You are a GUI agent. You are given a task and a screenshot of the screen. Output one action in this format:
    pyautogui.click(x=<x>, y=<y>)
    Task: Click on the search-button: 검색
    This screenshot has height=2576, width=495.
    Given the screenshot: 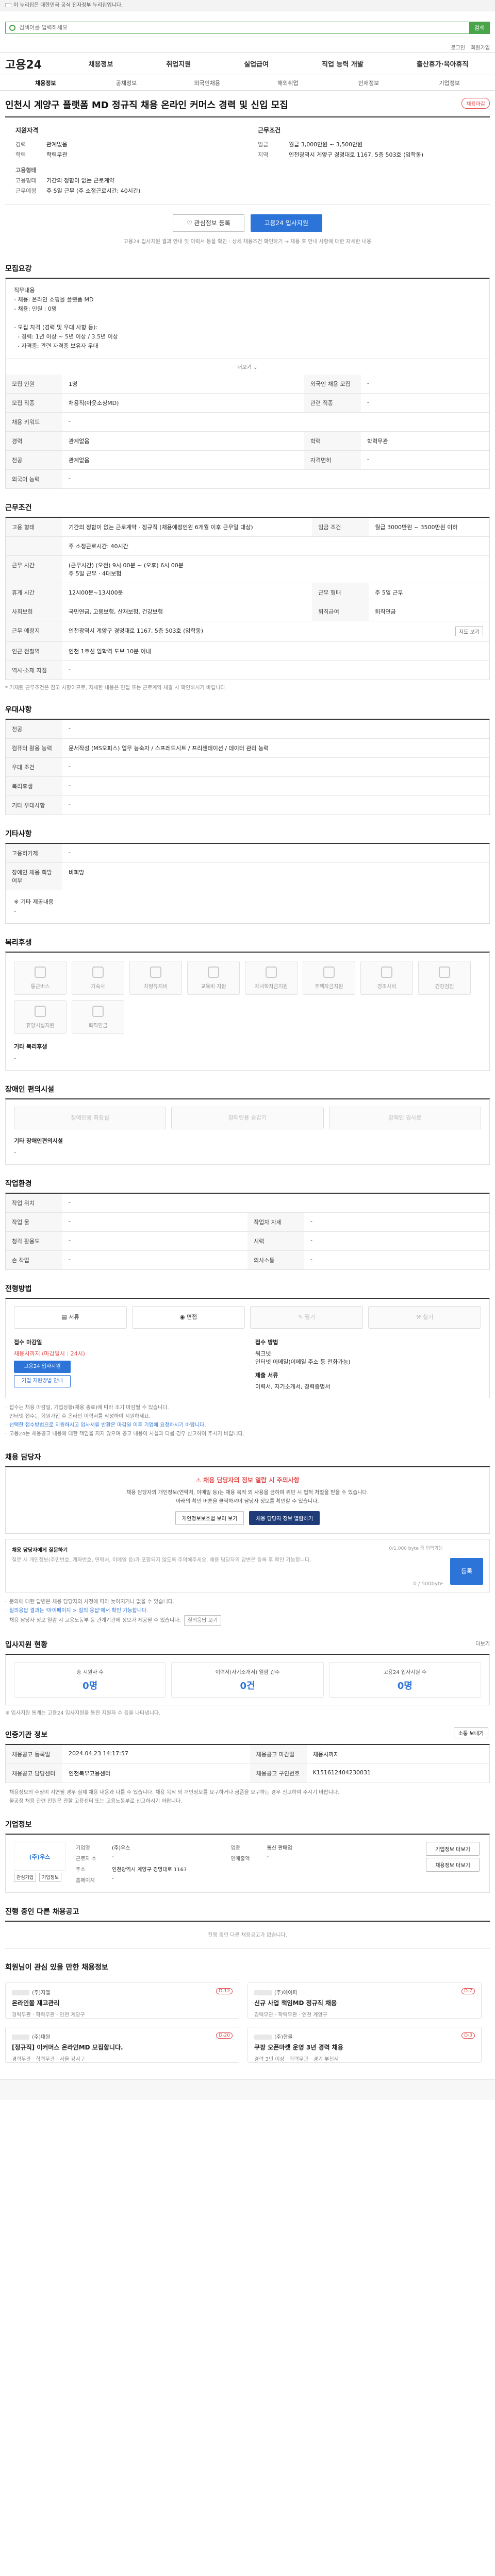 What is the action you would take?
    pyautogui.click(x=479, y=28)
    